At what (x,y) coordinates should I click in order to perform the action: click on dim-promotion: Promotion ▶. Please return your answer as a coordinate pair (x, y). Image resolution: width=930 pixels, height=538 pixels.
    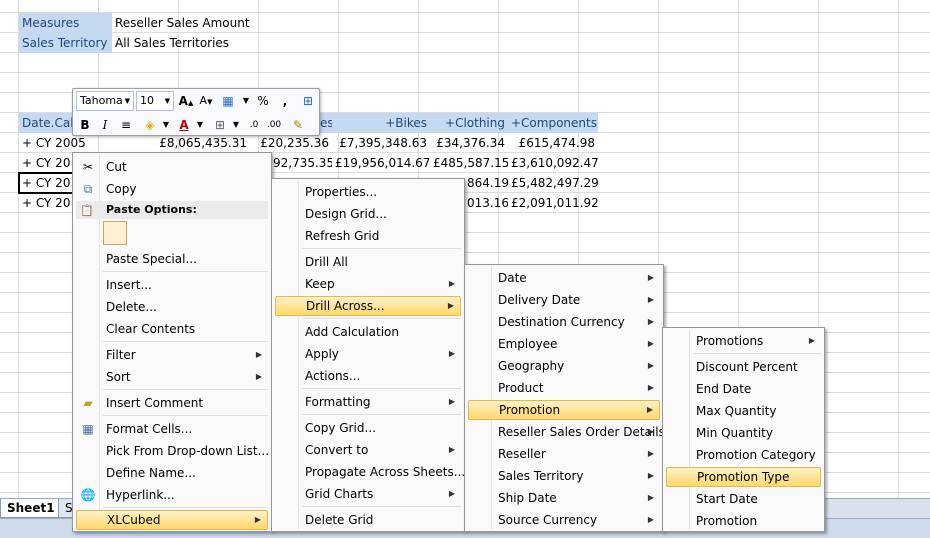
    Looking at the image, I should click on (564, 410).